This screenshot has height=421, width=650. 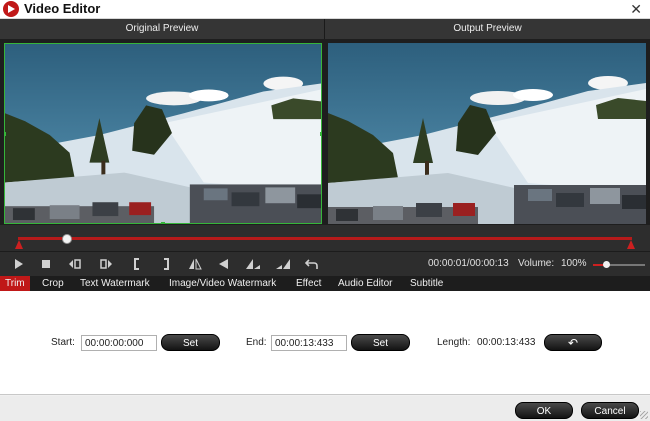 What do you see at coordinates (610, 410) in the screenshot?
I see `cancel-button: Cancel` at bounding box center [610, 410].